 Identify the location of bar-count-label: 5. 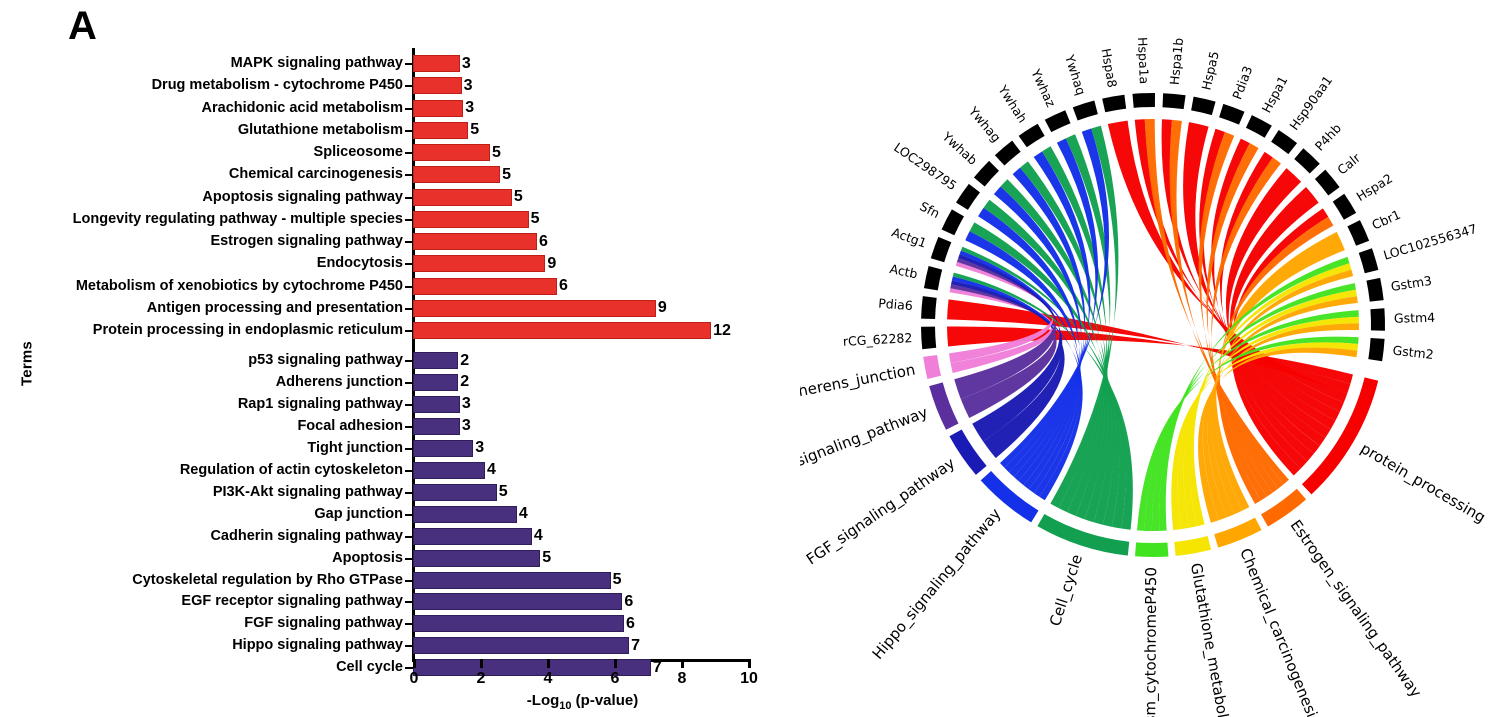
(475, 130).